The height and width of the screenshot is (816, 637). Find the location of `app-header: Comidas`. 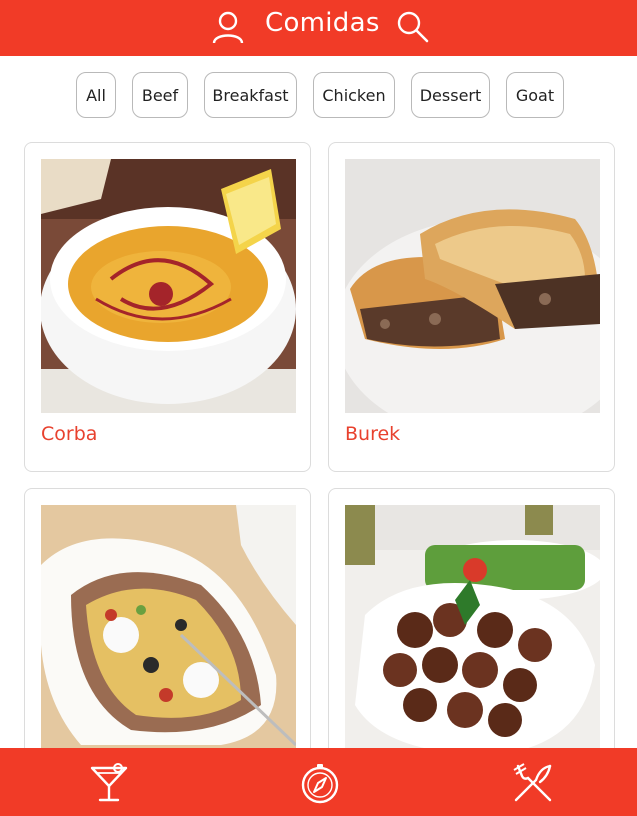

app-header: Comidas is located at coordinates (318, 28).